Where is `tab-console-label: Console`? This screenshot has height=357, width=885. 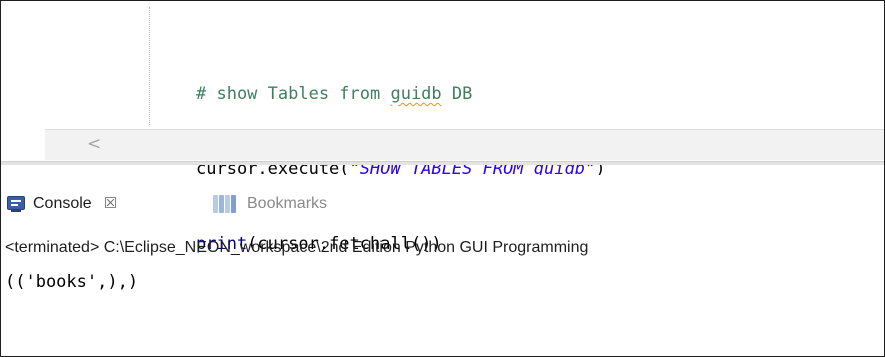
tab-console-label: Console is located at coordinates (62, 203).